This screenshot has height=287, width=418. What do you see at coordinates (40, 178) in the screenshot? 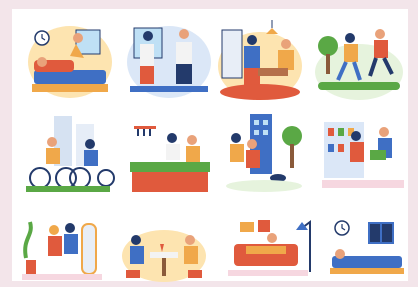
I see `bicycle-icon` at bounding box center [40, 178].